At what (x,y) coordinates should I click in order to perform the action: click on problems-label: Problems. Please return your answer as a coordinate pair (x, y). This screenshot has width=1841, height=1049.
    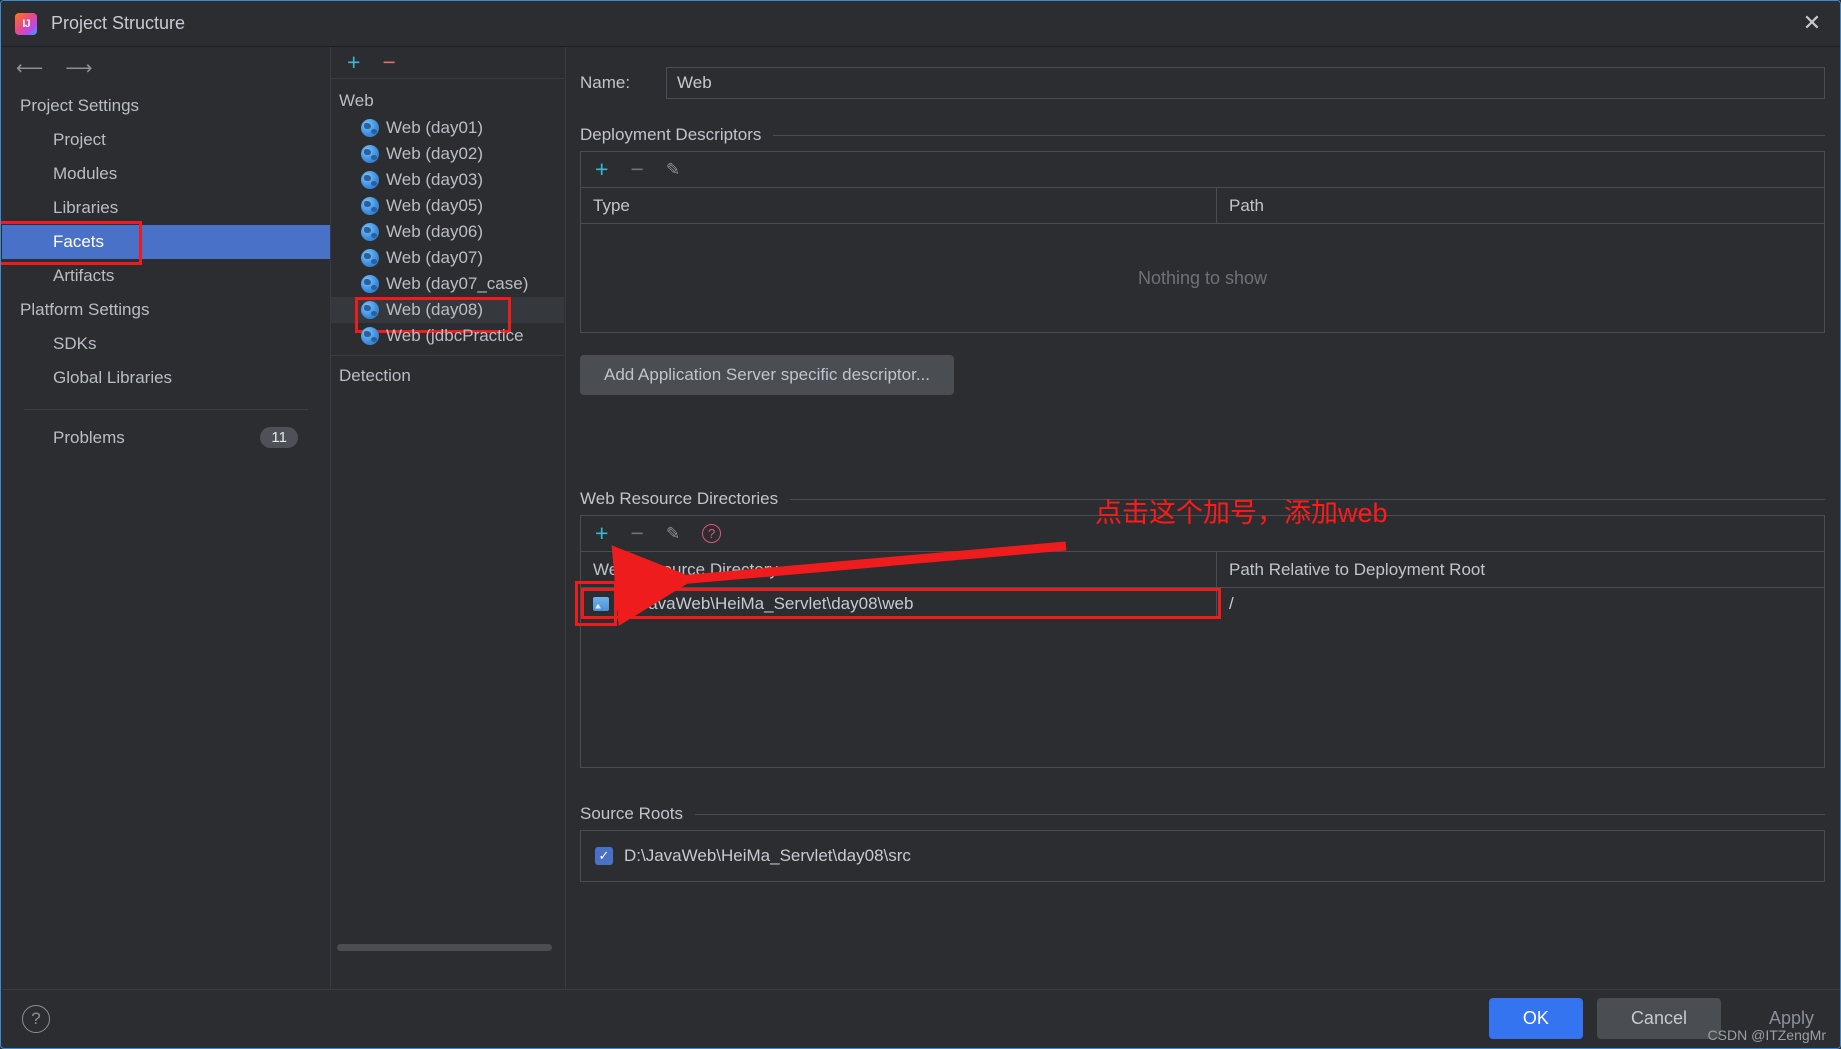
    Looking at the image, I should click on (89, 437).